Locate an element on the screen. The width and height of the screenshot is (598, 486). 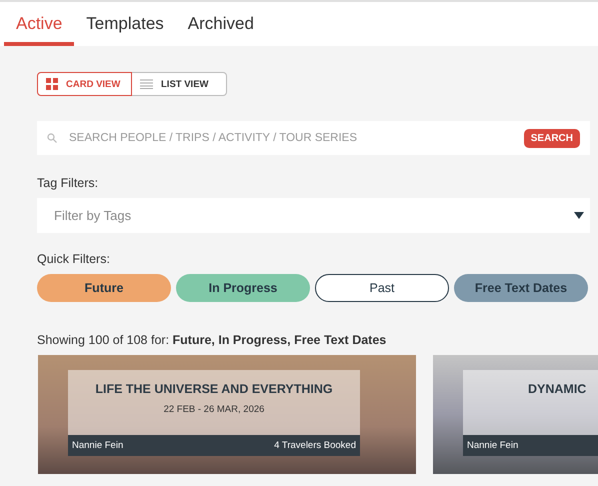
trip-title: DYNAMIC is located at coordinates (557, 389).